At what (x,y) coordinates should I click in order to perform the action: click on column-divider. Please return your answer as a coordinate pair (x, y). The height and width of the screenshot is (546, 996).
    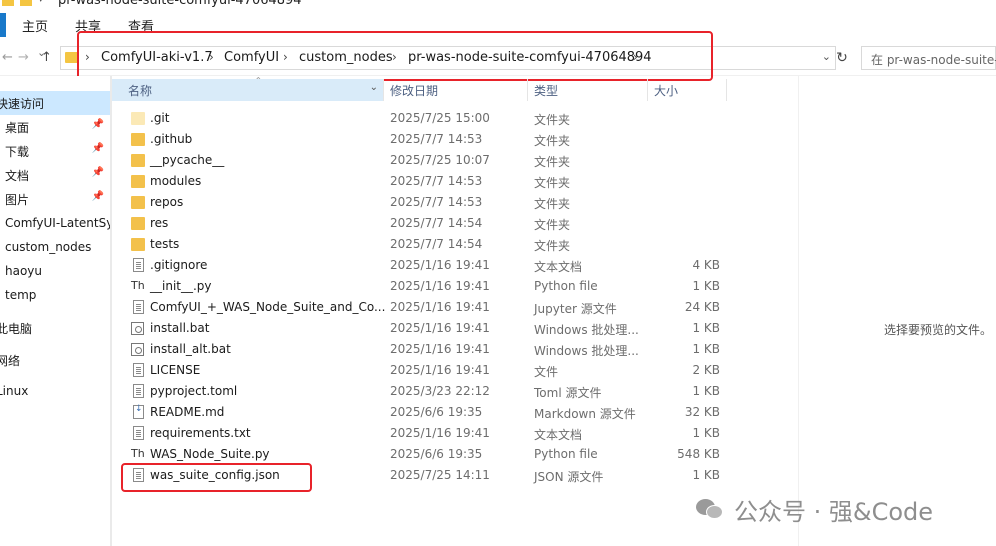
    Looking at the image, I should click on (726, 90).